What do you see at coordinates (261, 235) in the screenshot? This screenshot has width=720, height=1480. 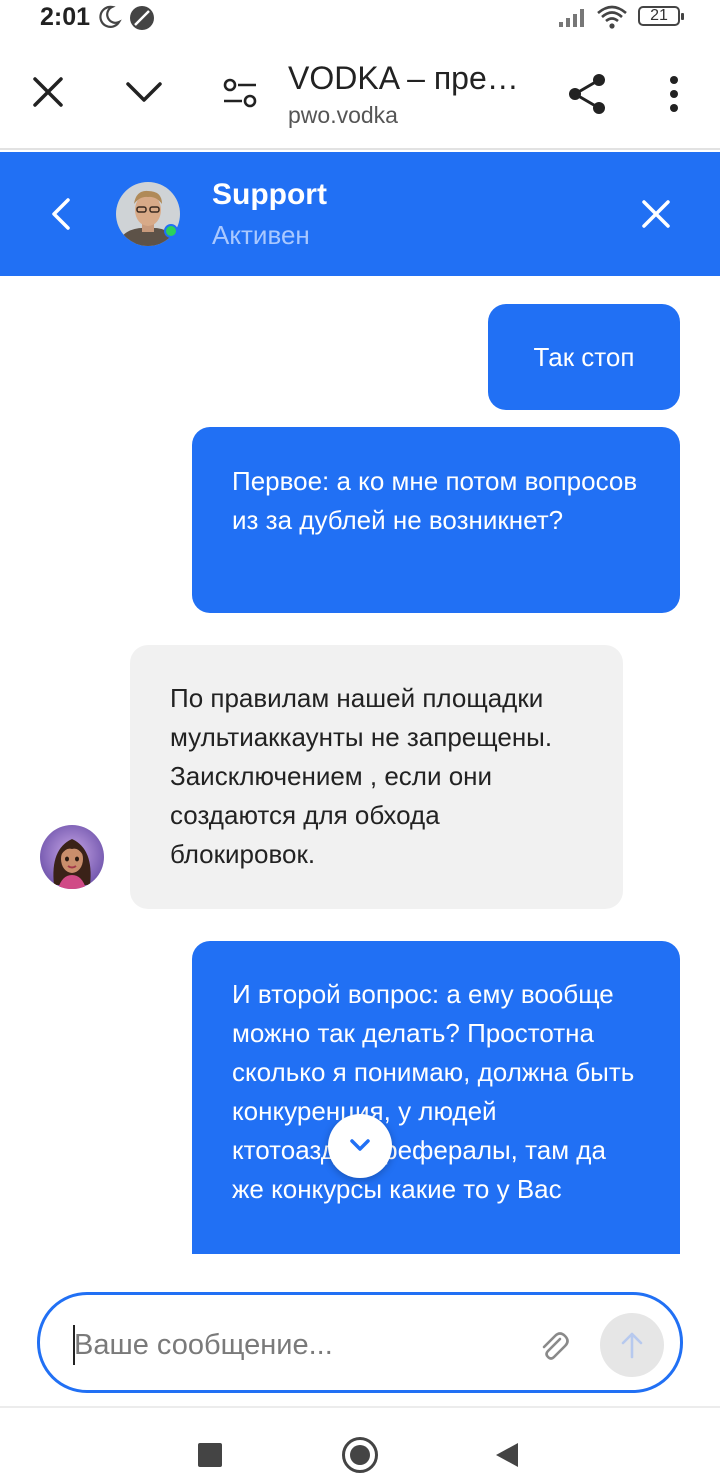 I see `chat-agent-status: Активен` at bounding box center [261, 235].